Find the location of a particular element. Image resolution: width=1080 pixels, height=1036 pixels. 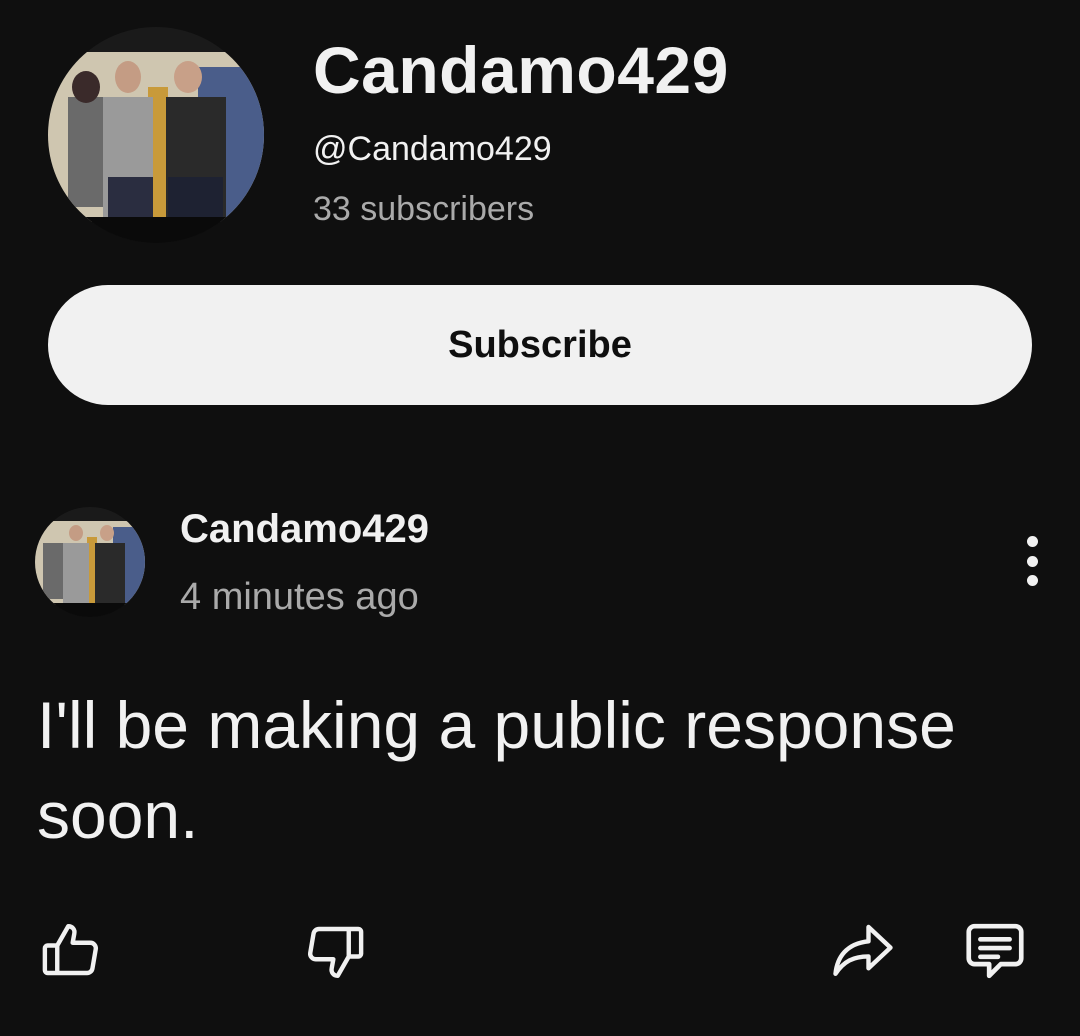

avatar-photo-small is located at coordinates (90, 562).